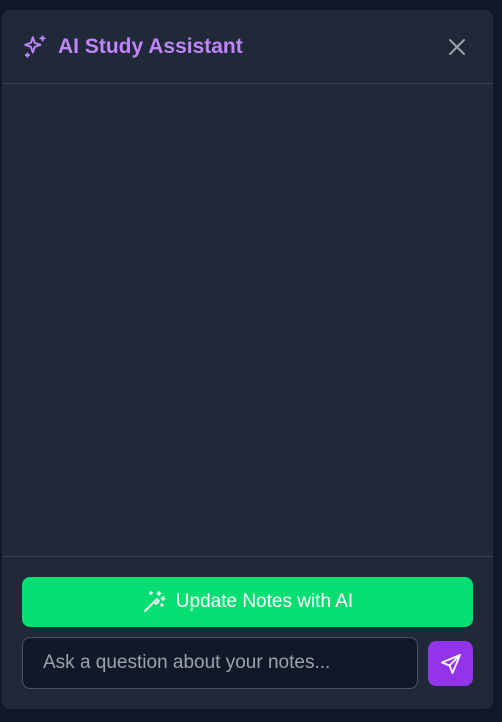 This screenshot has width=502, height=722. What do you see at coordinates (35, 46) in the screenshot?
I see `sparkles-icon` at bounding box center [35, 46].